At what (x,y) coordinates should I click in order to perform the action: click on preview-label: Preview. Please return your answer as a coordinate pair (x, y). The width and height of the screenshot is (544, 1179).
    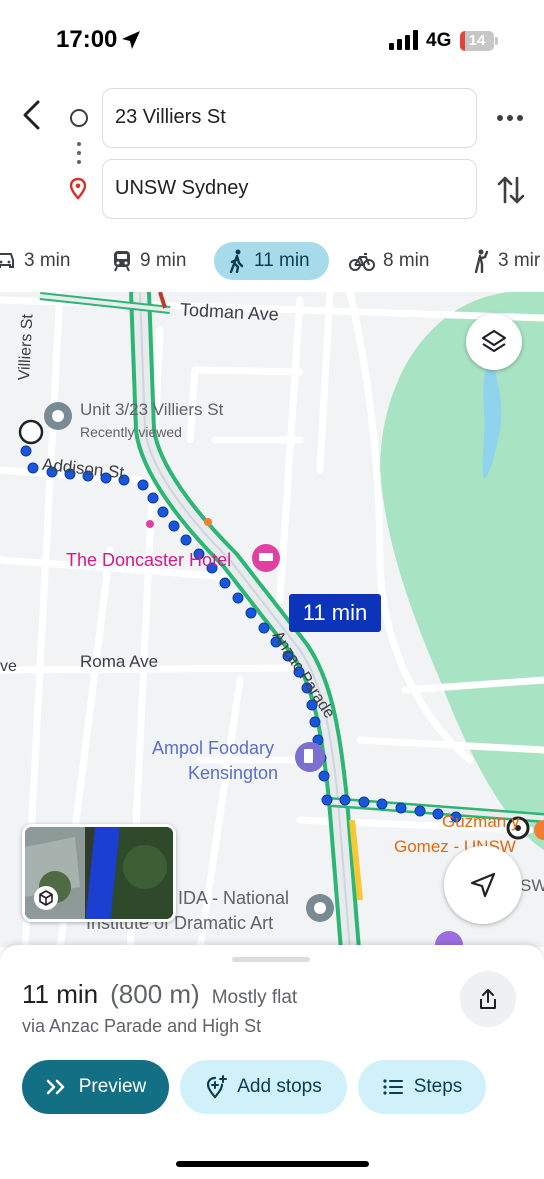
    Looking at the image, I should click on (112, 1086).